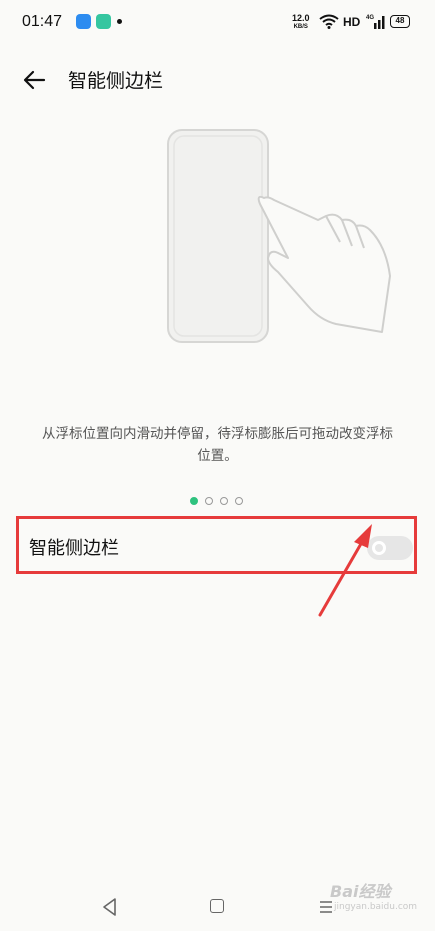 This screenshot has height=931, width=435. Describe the element at coordinates (345, 570) in the screenshot. I see `annotation-arrow-icon` at that location.